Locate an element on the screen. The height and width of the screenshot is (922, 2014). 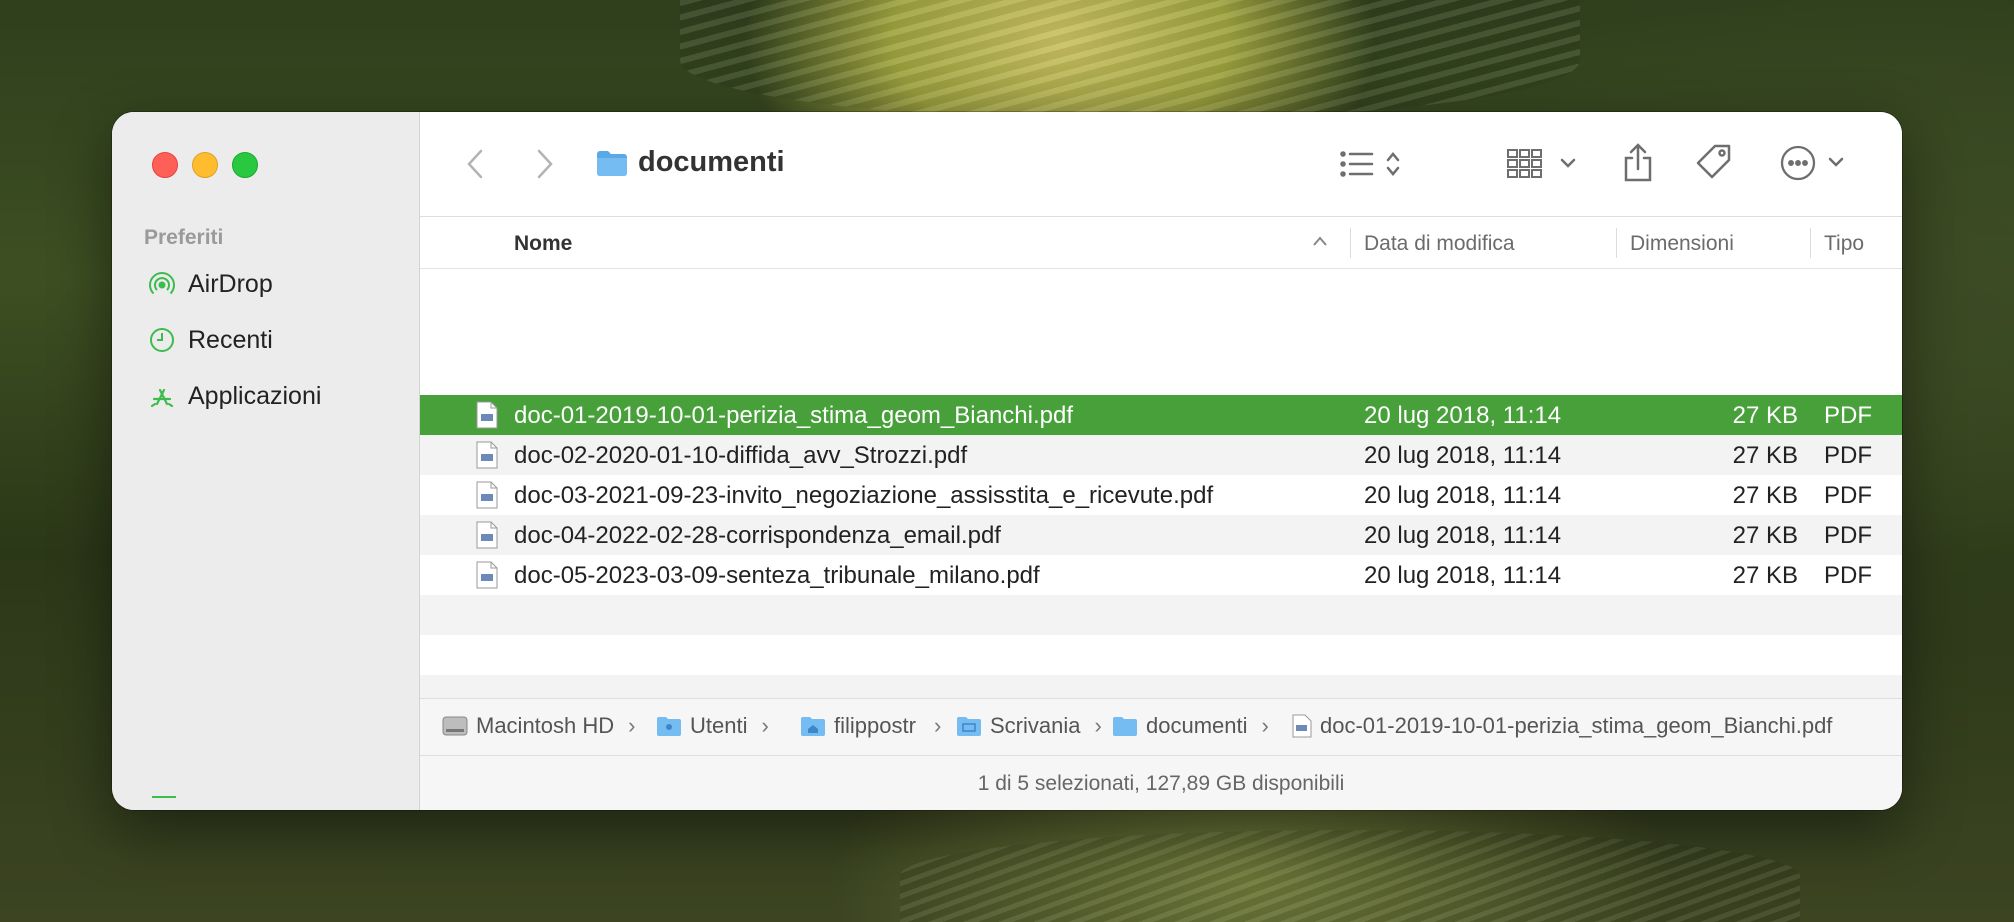
sidebar-item-airdrop: AirDrop is located at coordinates (210, 284).